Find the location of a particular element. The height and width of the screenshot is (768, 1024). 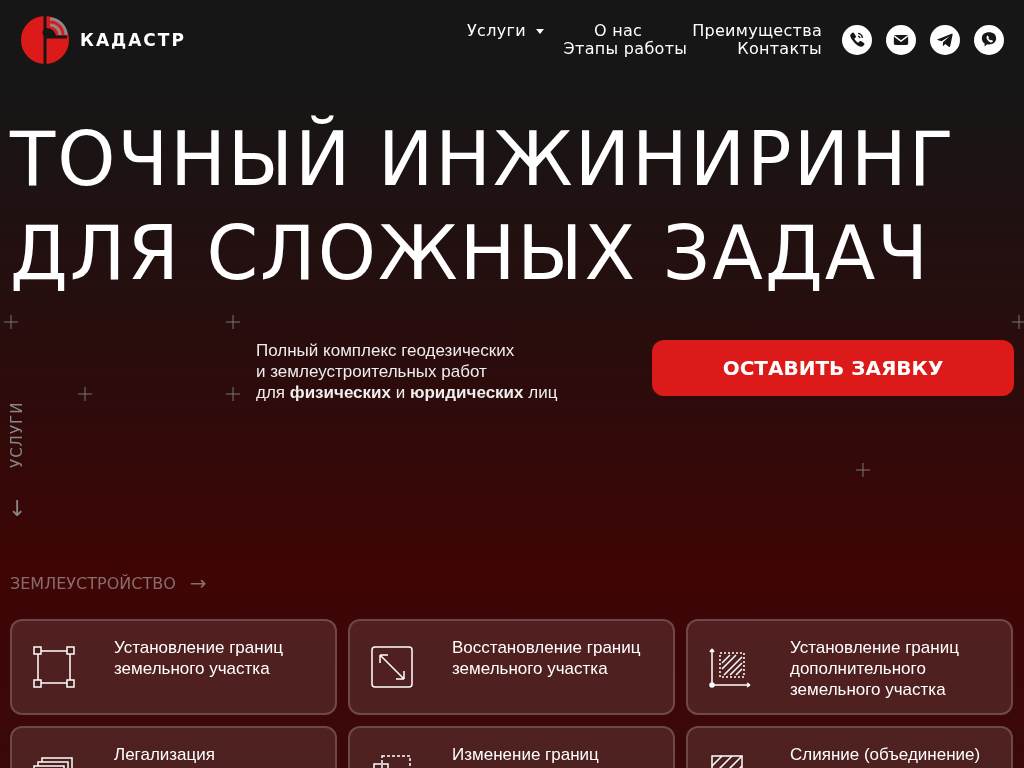

hero-subtitle: Полный комплекс геодезических и землеустроительных работ для физических и юридических лиц is located at coordinates (407, 371).